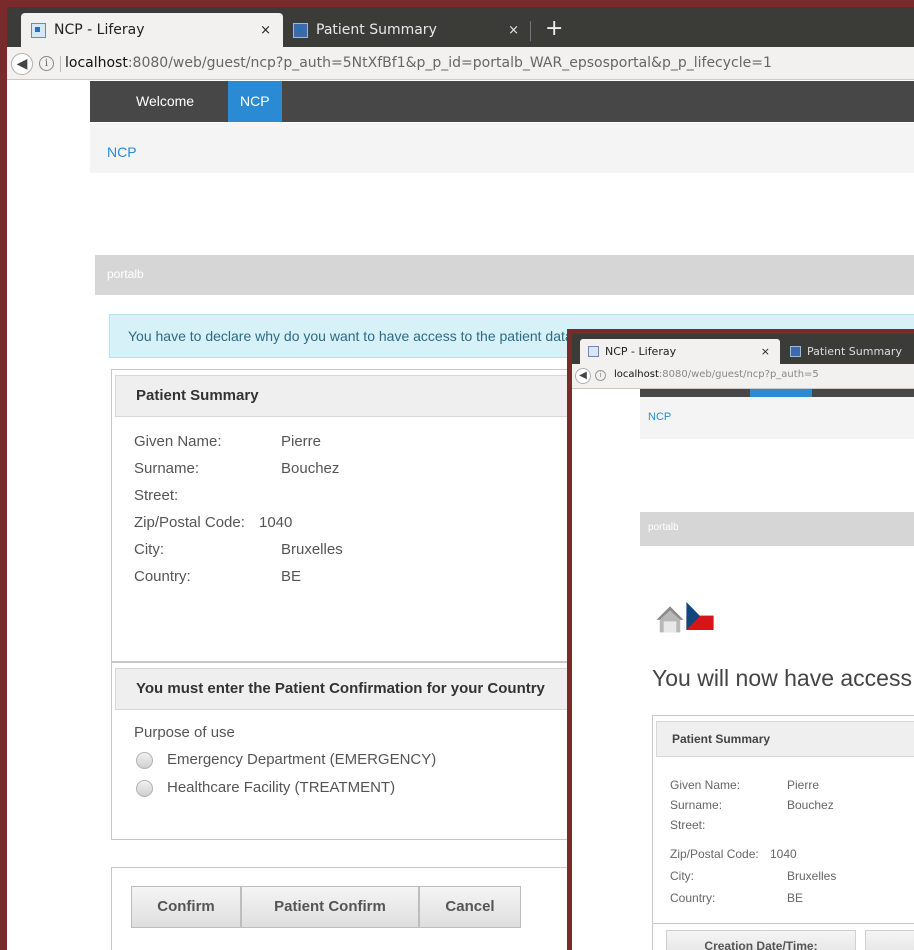  I want to click on portal-top-nav: Welcome NCP, so click(502, 101).